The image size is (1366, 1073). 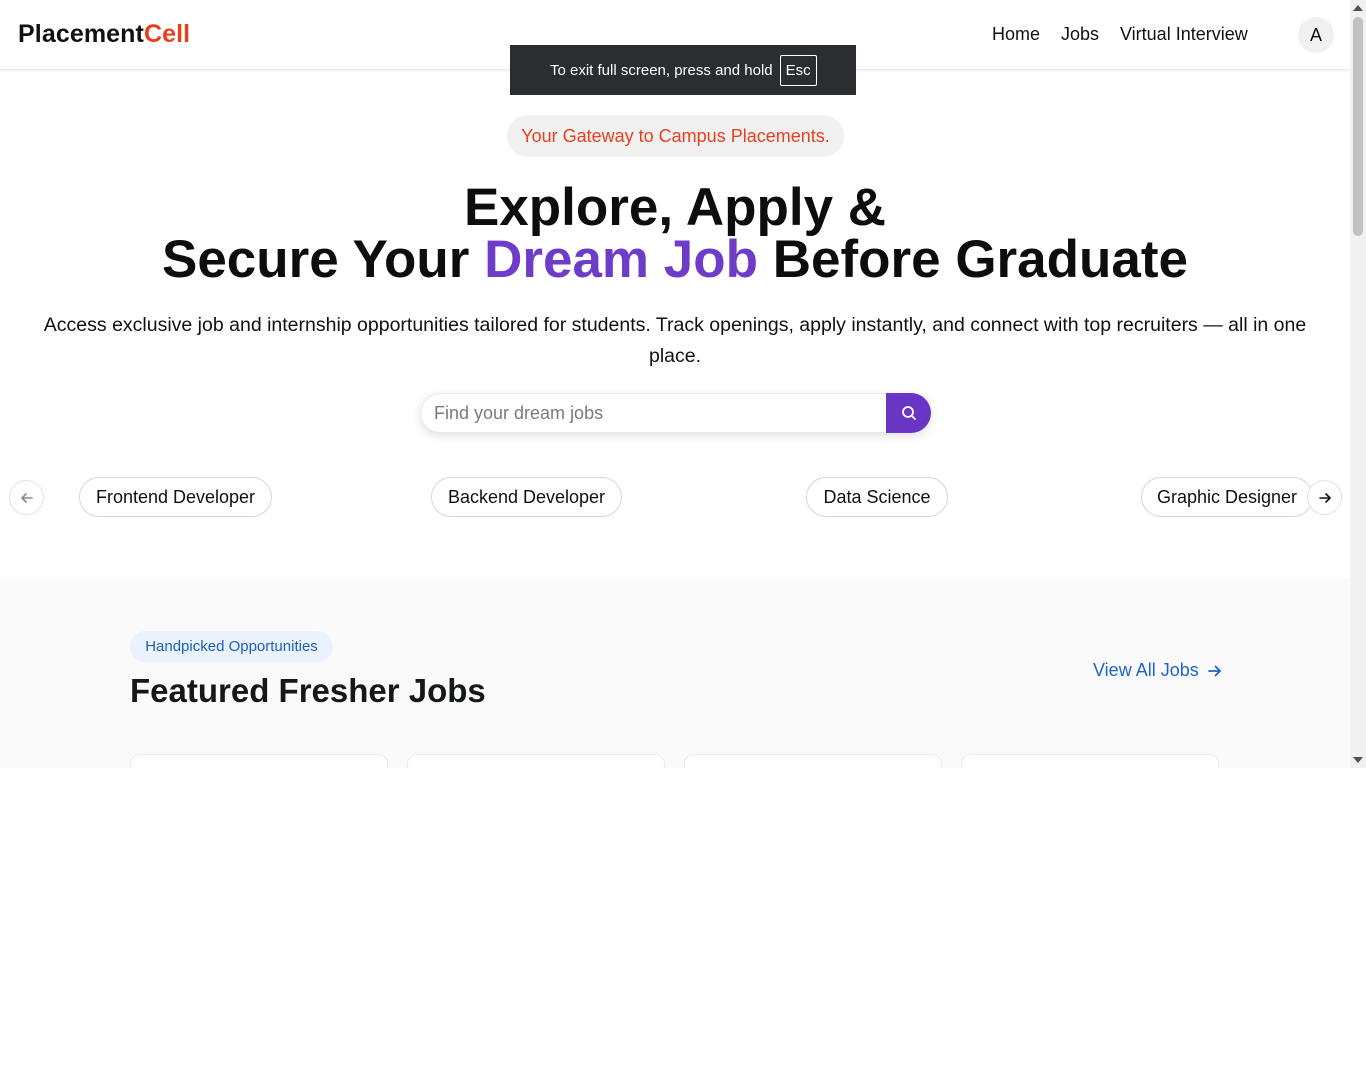 I want to click on arrow-left-icon, so click(x=26, y=497).